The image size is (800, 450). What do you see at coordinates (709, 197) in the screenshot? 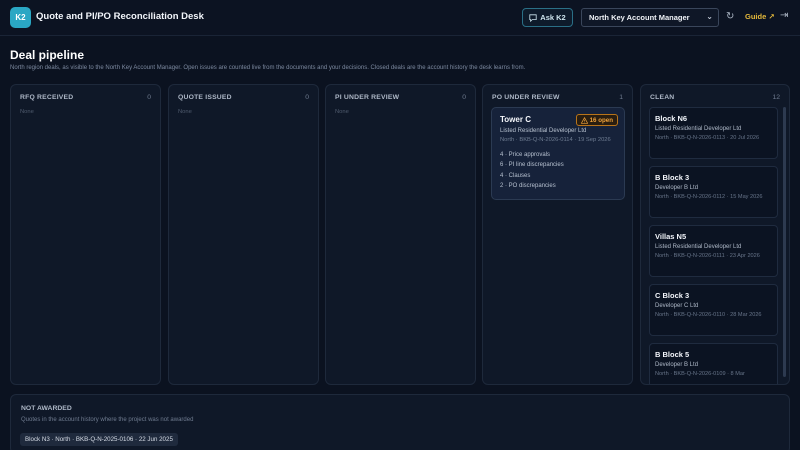
I see `deal-meta: North · BKB-Q-N-2026-0112 · 15 May 2026` at bounding box center [709, 197].